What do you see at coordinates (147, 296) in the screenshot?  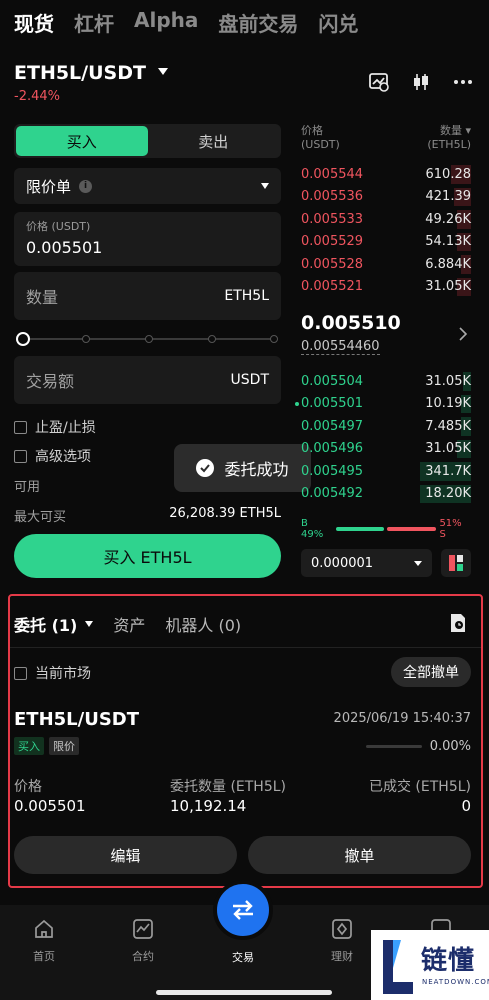 I see `quantity-input: 数量 ETH5L` at bounding box center [147, 296].